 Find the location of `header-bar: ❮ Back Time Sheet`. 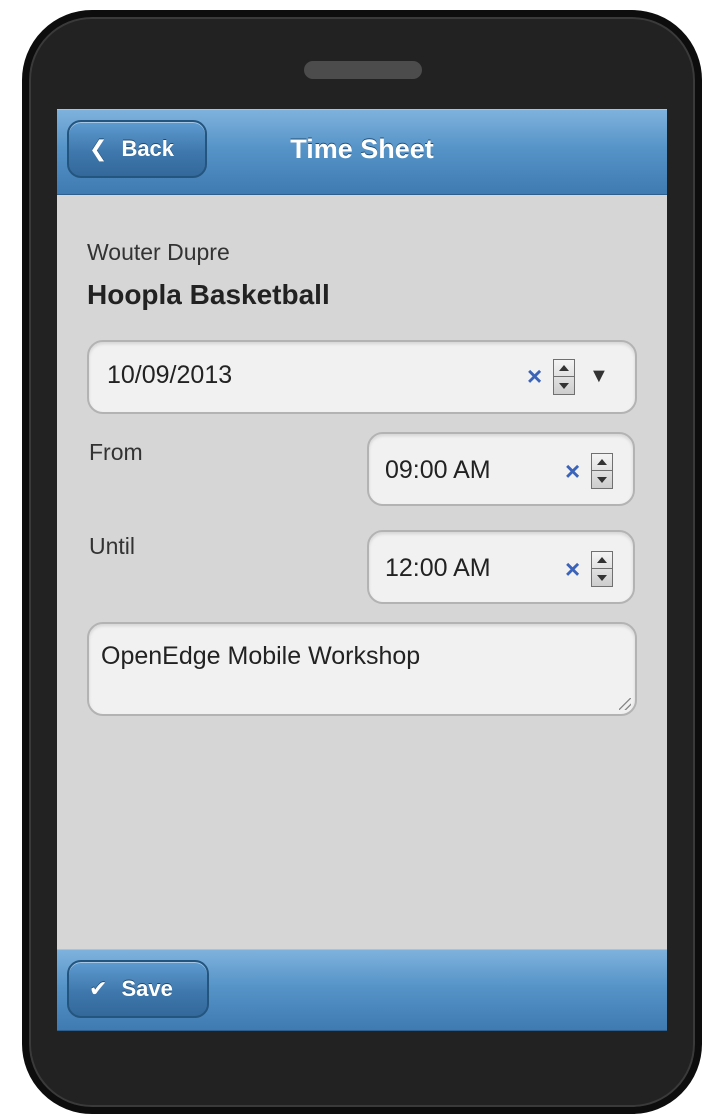

header-bar: ❮ Back Time Sheet is located at coordinates (362, 152).